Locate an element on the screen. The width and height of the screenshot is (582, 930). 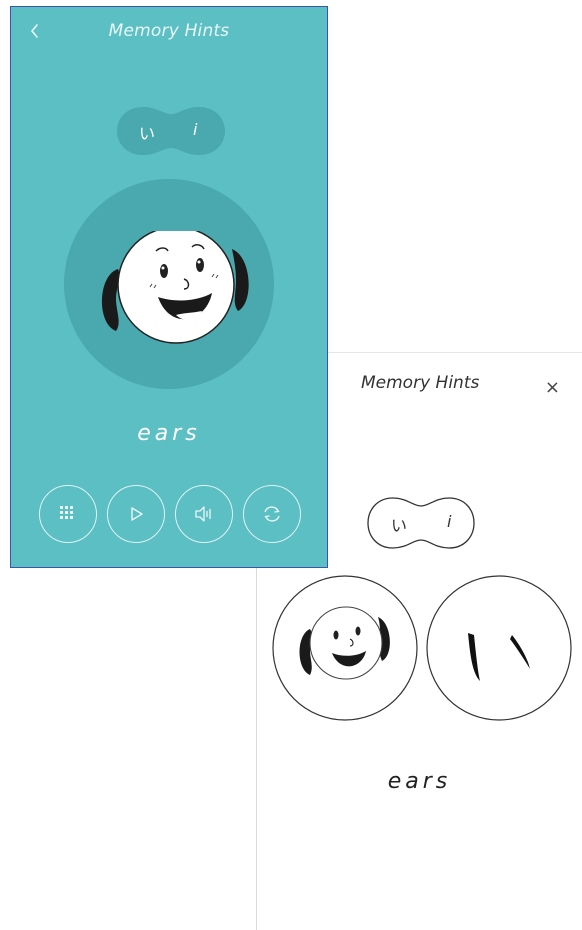
kana-pill-outline: い i is located at coordinates (421, 523).